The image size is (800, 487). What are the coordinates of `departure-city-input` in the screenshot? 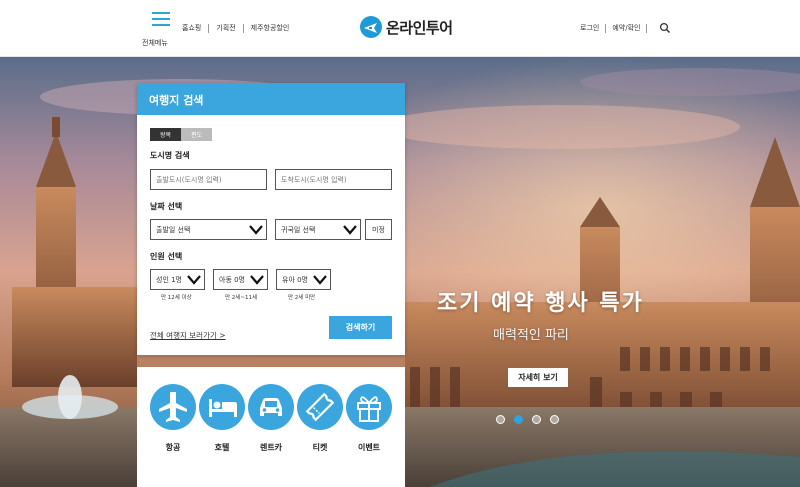 It's located at (208, 179).